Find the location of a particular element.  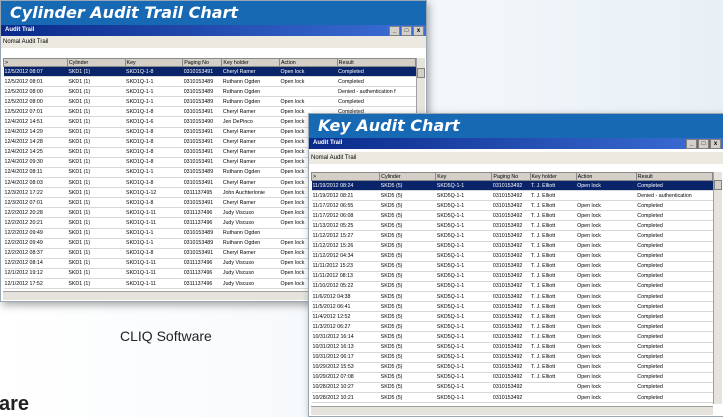

table-cell: 10/28/2012 10:21 is located at coordinates (345, 398).